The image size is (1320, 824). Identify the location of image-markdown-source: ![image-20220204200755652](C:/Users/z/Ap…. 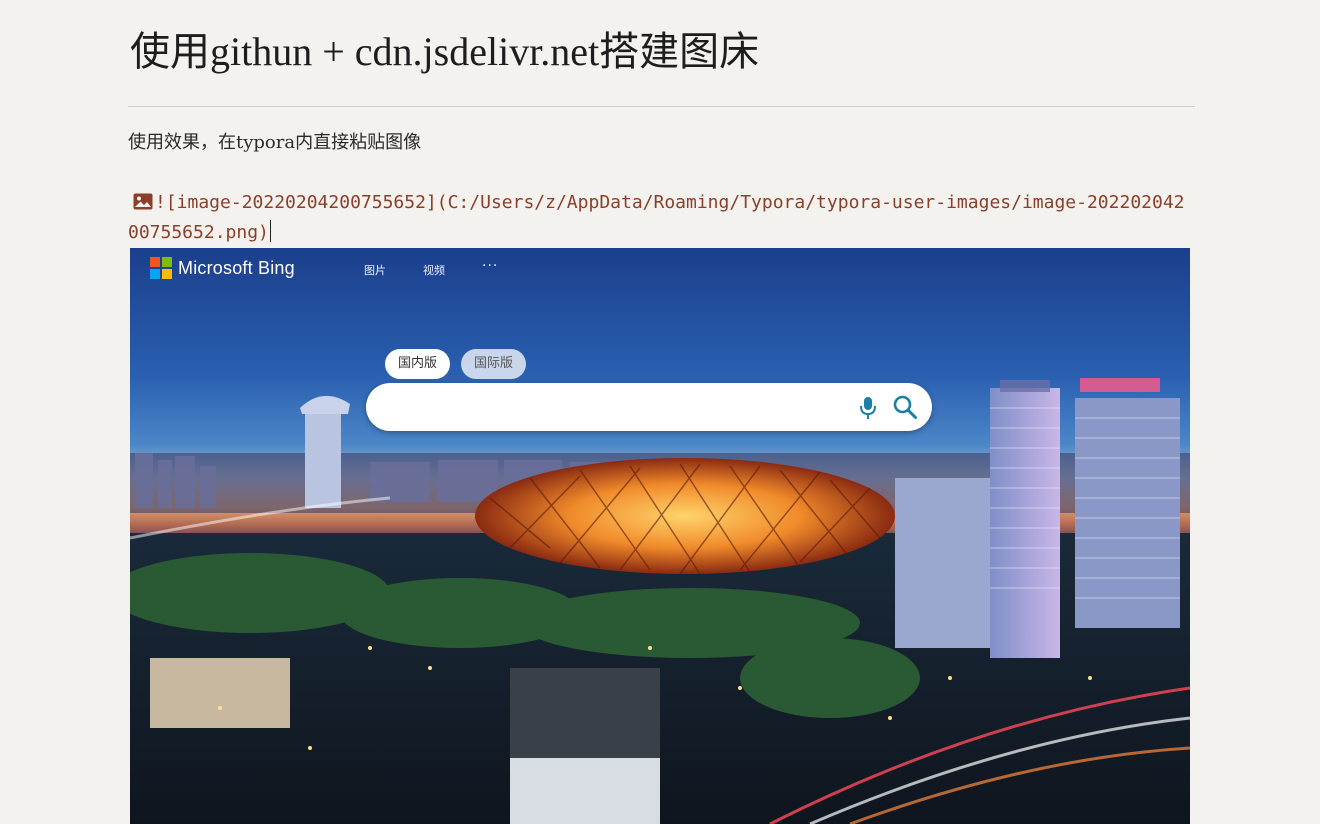
(660, 218).